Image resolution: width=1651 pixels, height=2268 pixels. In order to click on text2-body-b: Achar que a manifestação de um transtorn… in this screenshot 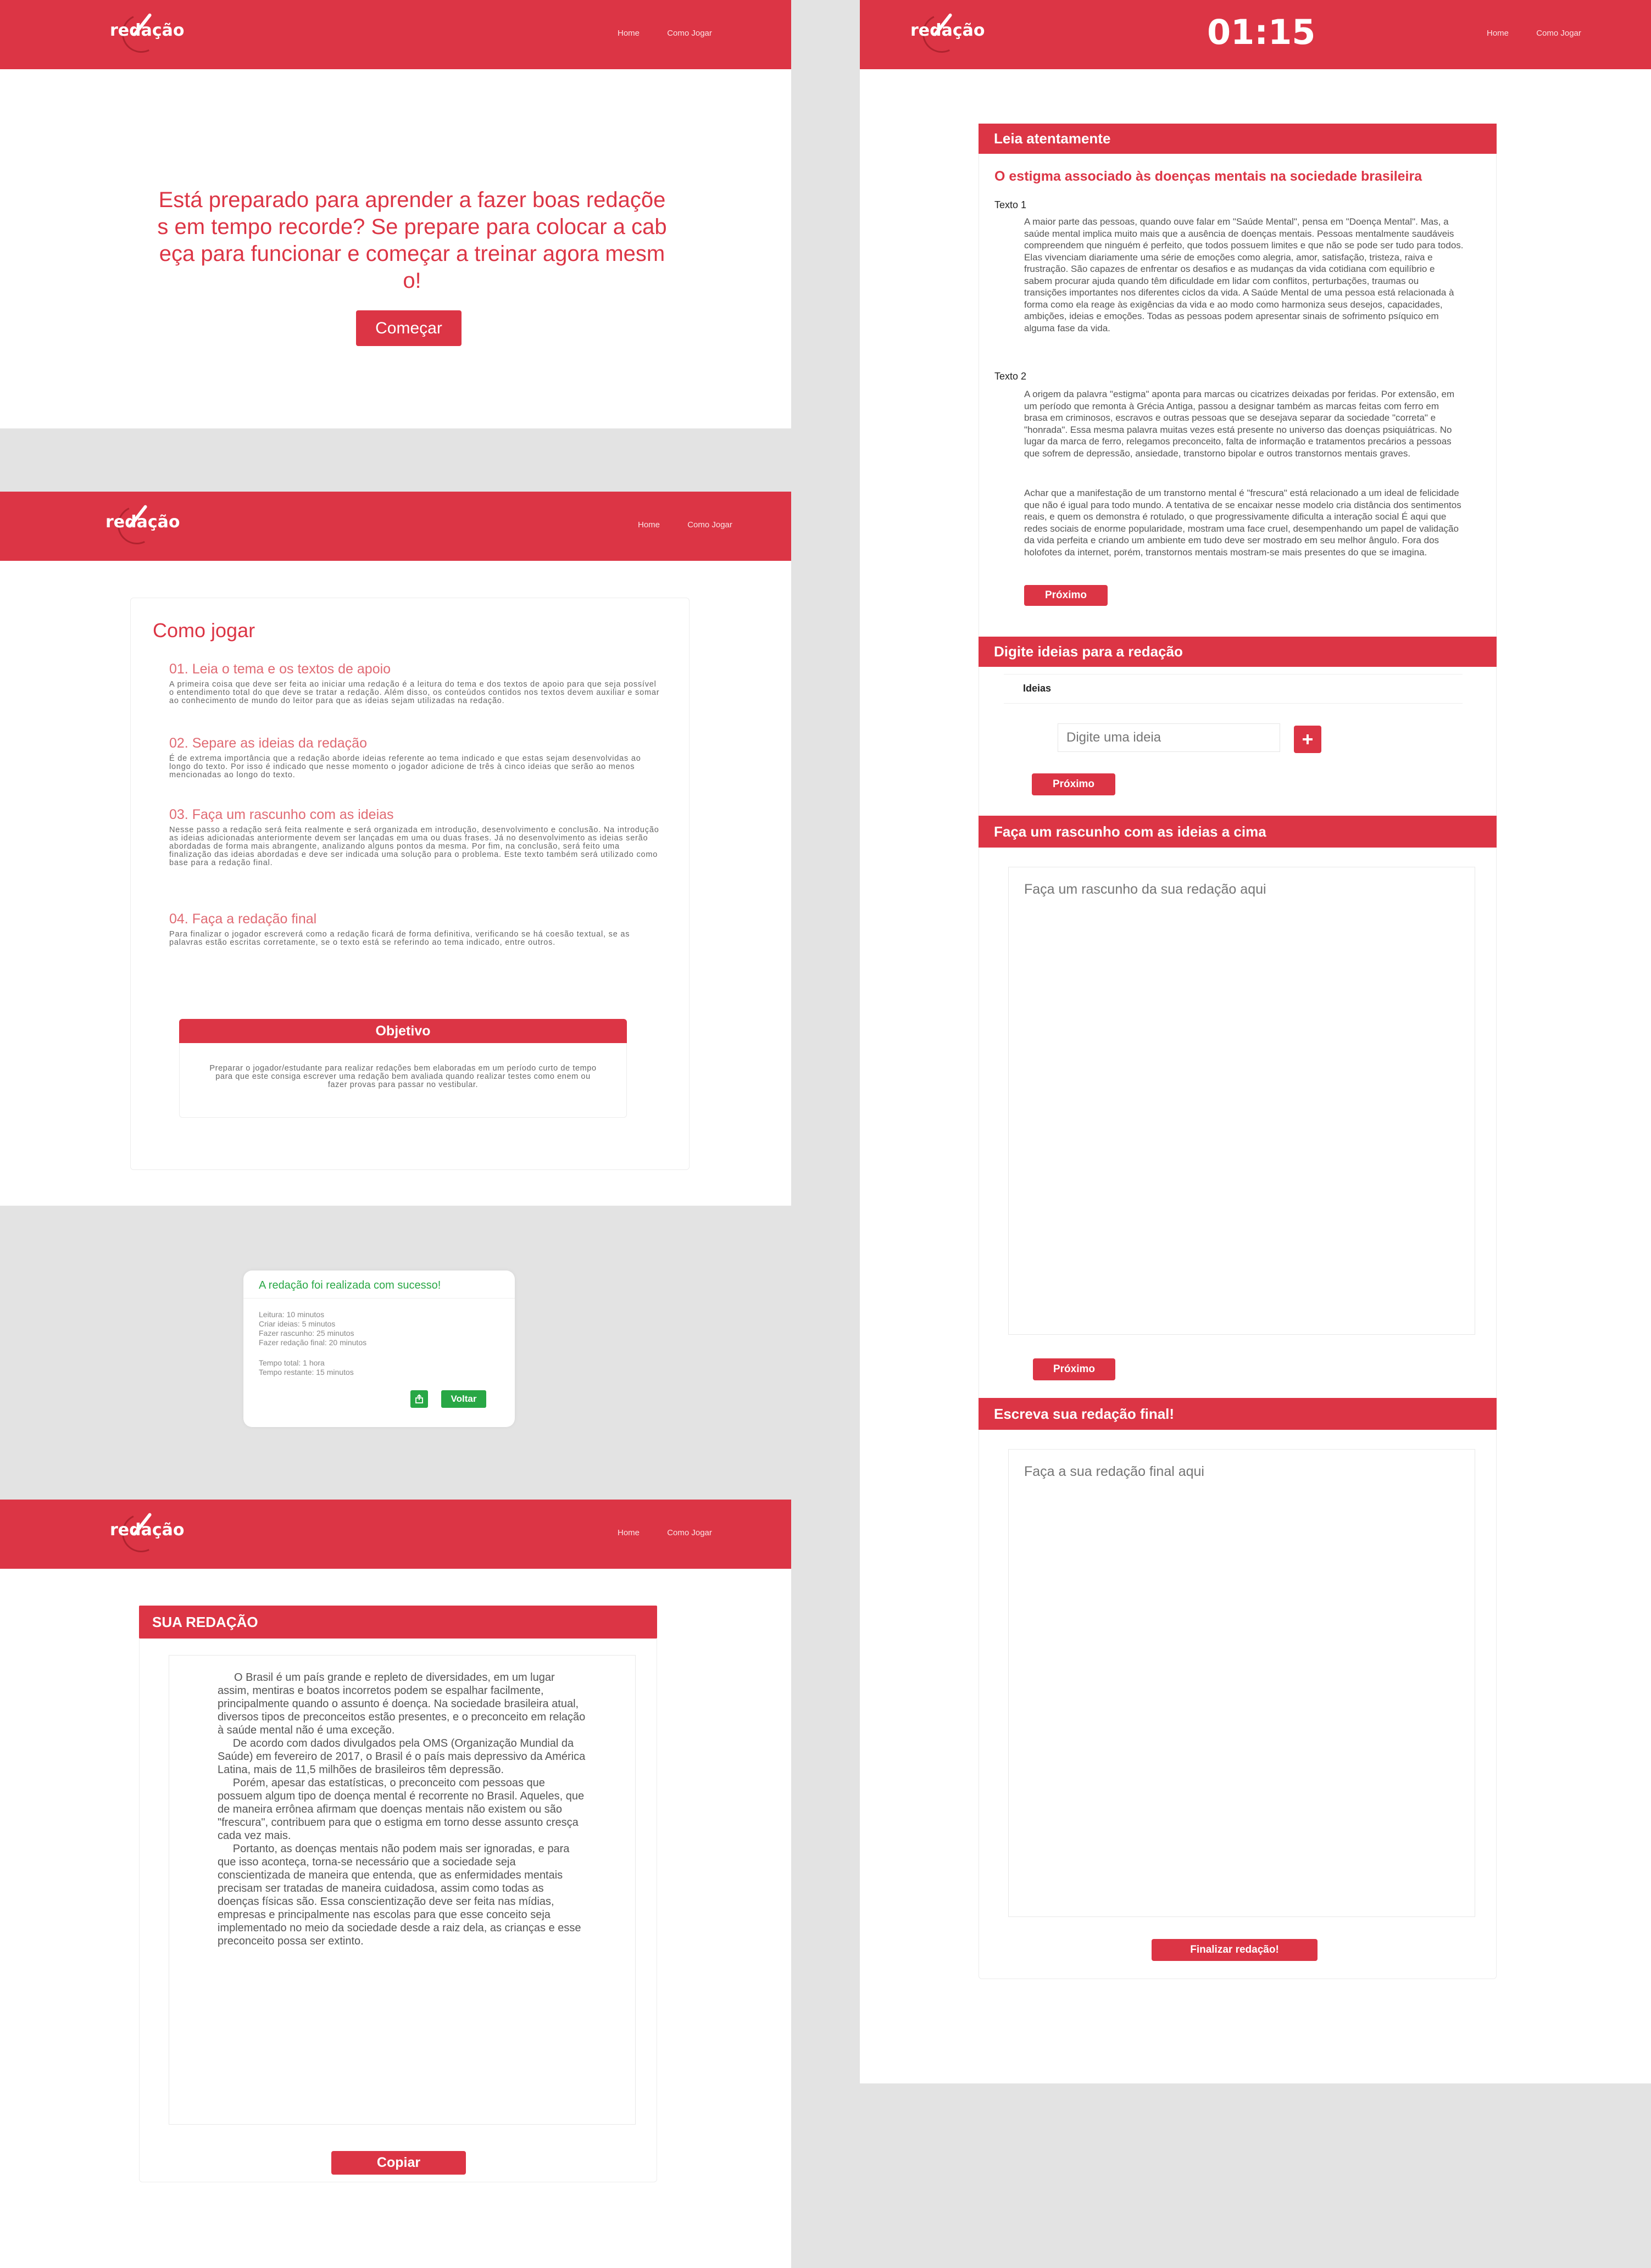, I will do `click(1242, 523)`.